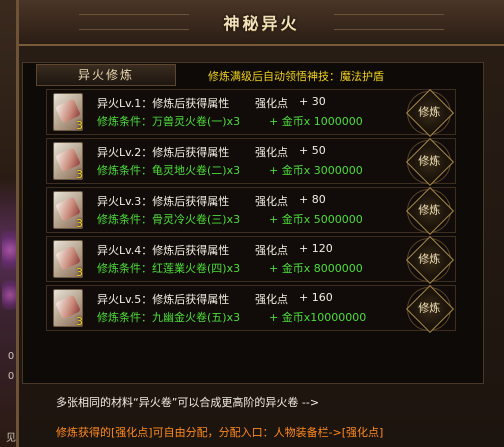  What do you see at coordinates (163, 299) in the screenshot?
I see `level-description: 异火Lv.5：修炼后获得属性` at bounding box center [163, 299].